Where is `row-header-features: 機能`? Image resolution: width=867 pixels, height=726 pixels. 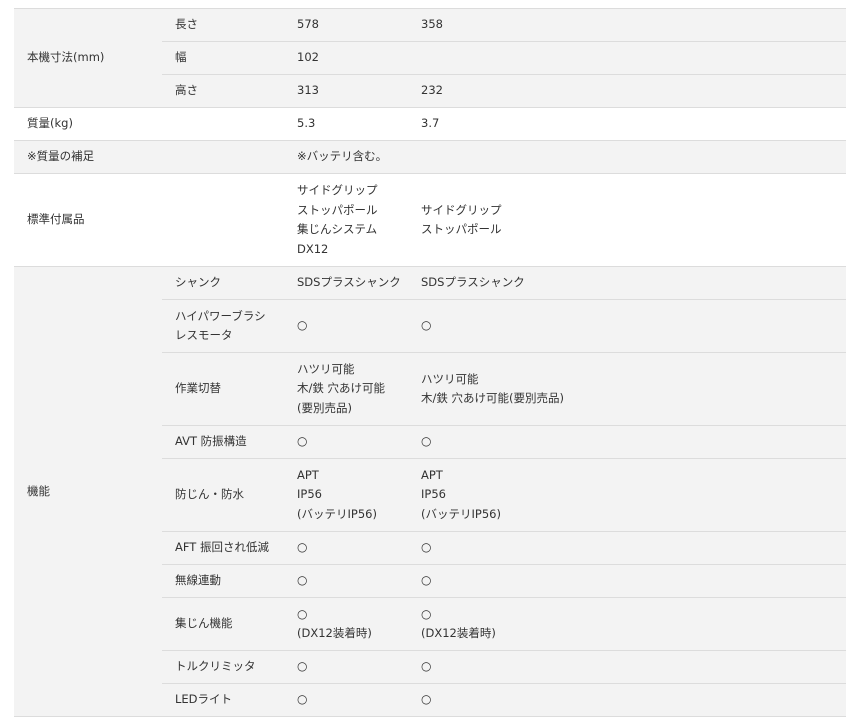
row-header-features: 機能 is located at coordinates (88, 491).